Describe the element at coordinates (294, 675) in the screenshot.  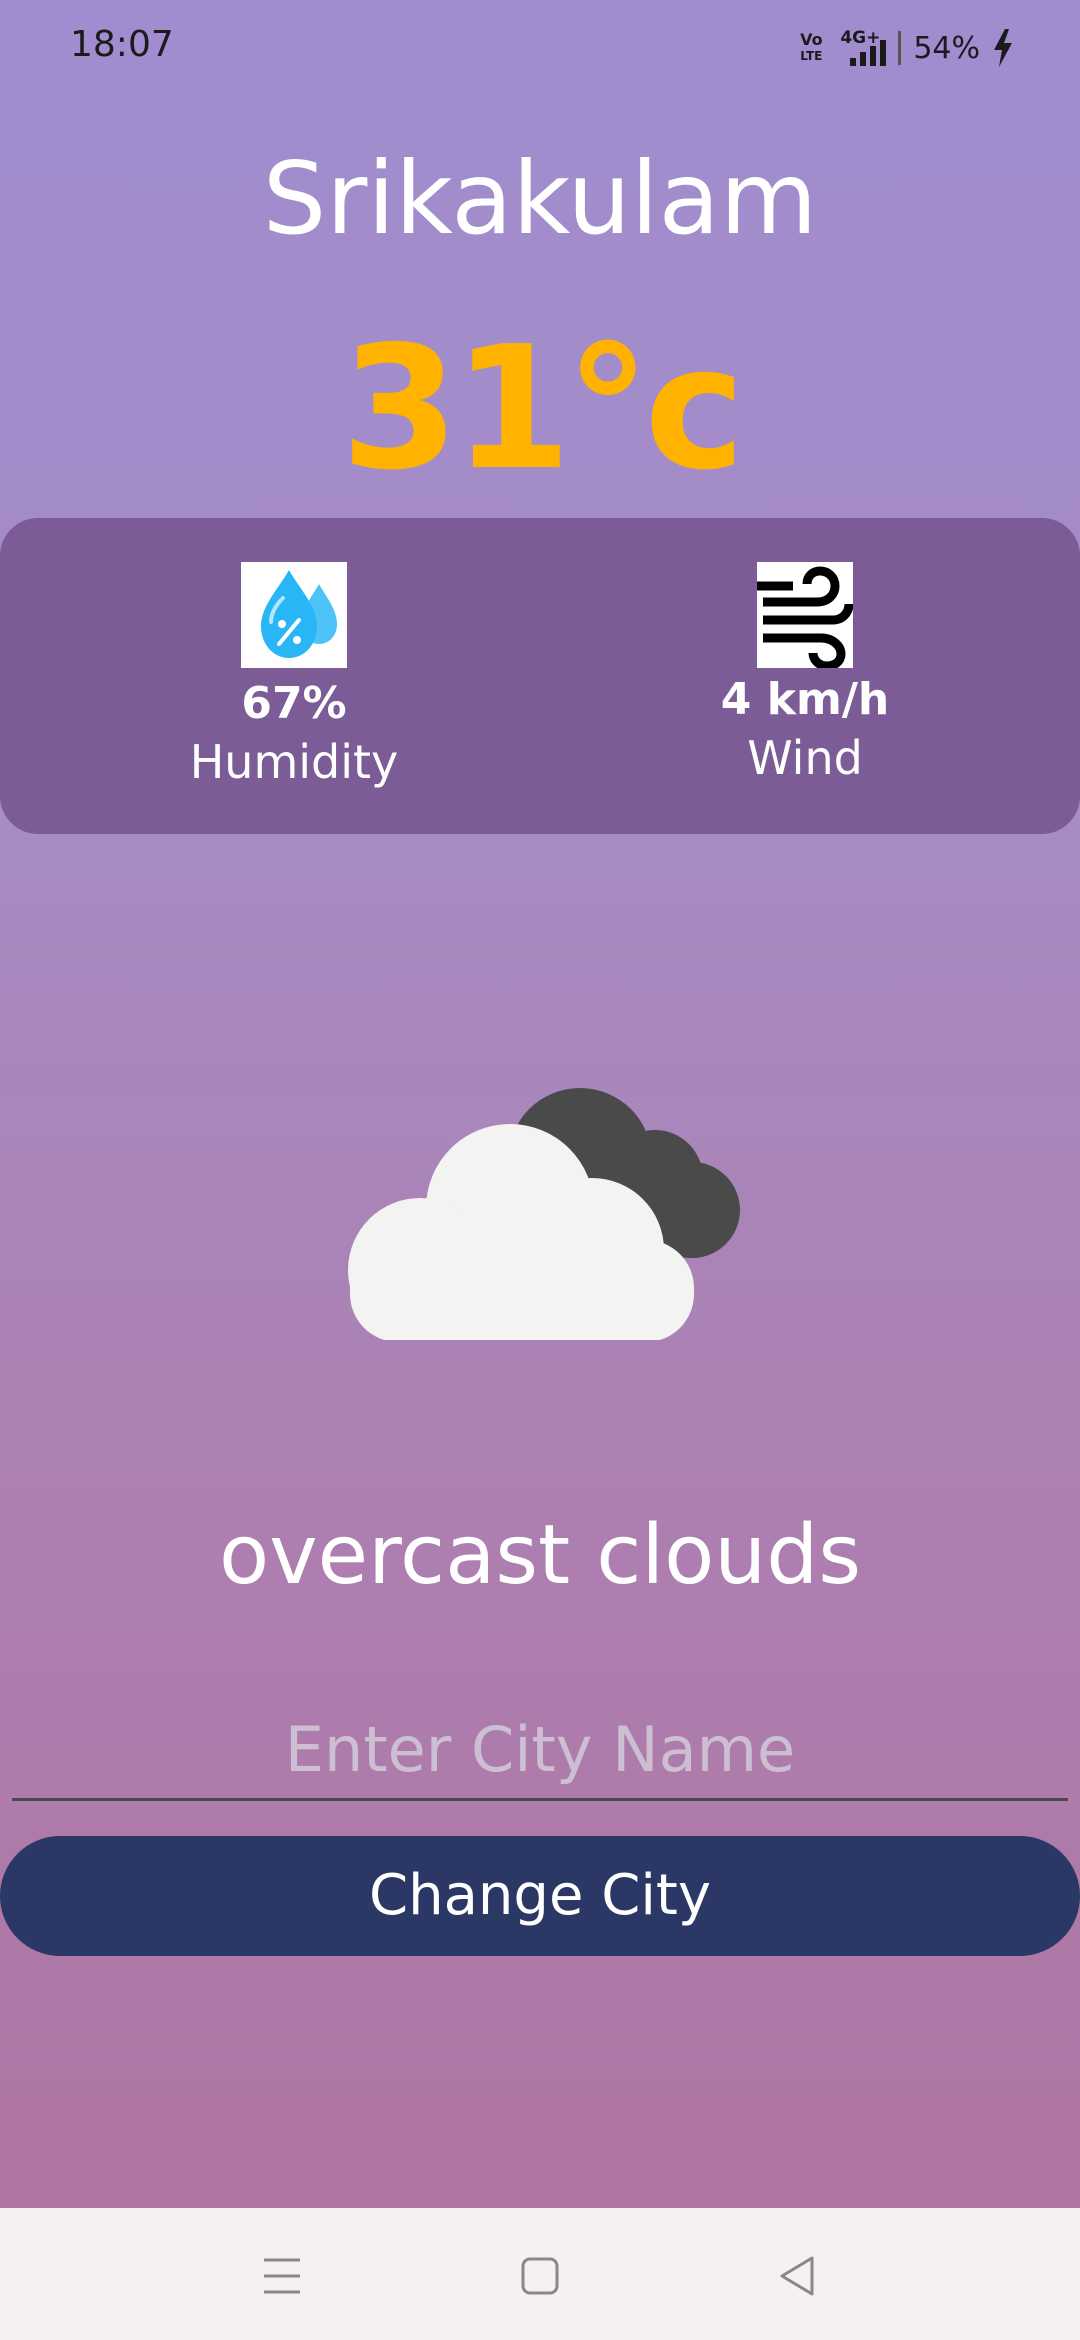
I see `humidity-panel: 67% Humidity` at that location.